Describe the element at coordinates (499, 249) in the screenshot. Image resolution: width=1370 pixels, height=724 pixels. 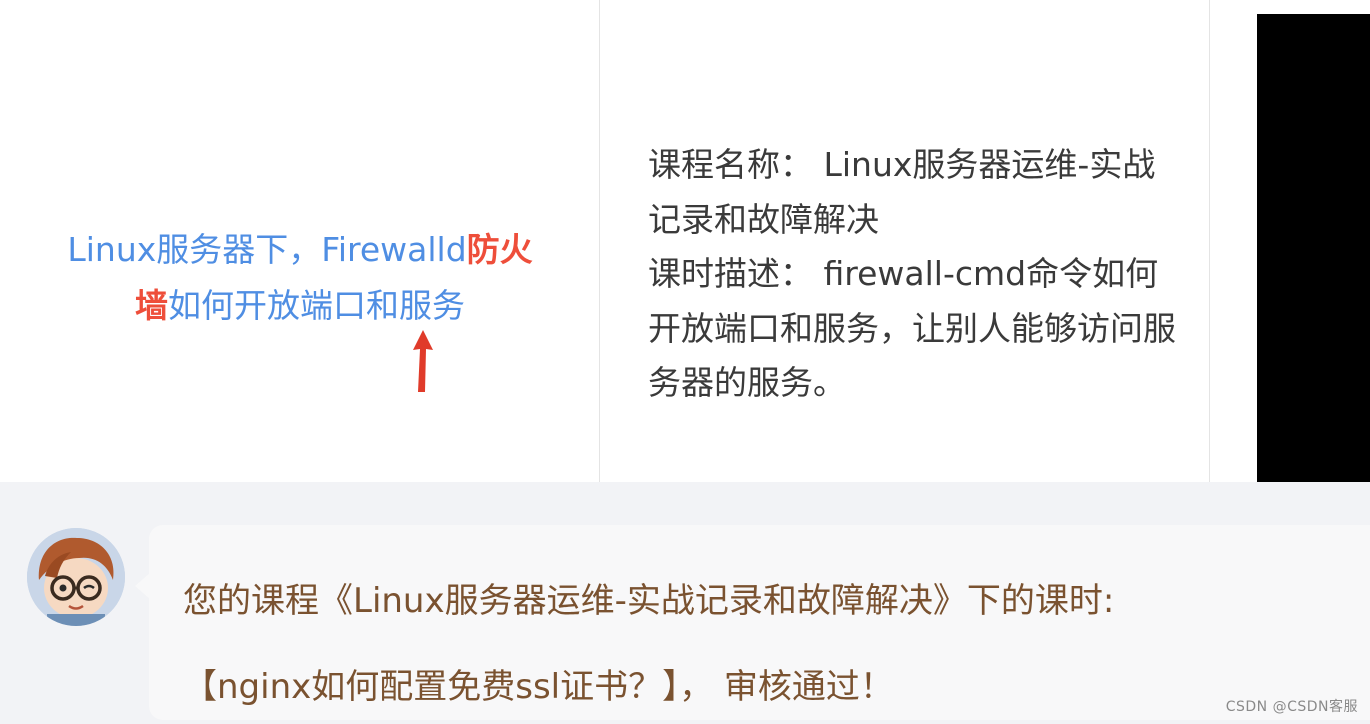
I see `lesson-title-highlight1: 防火` at that location.